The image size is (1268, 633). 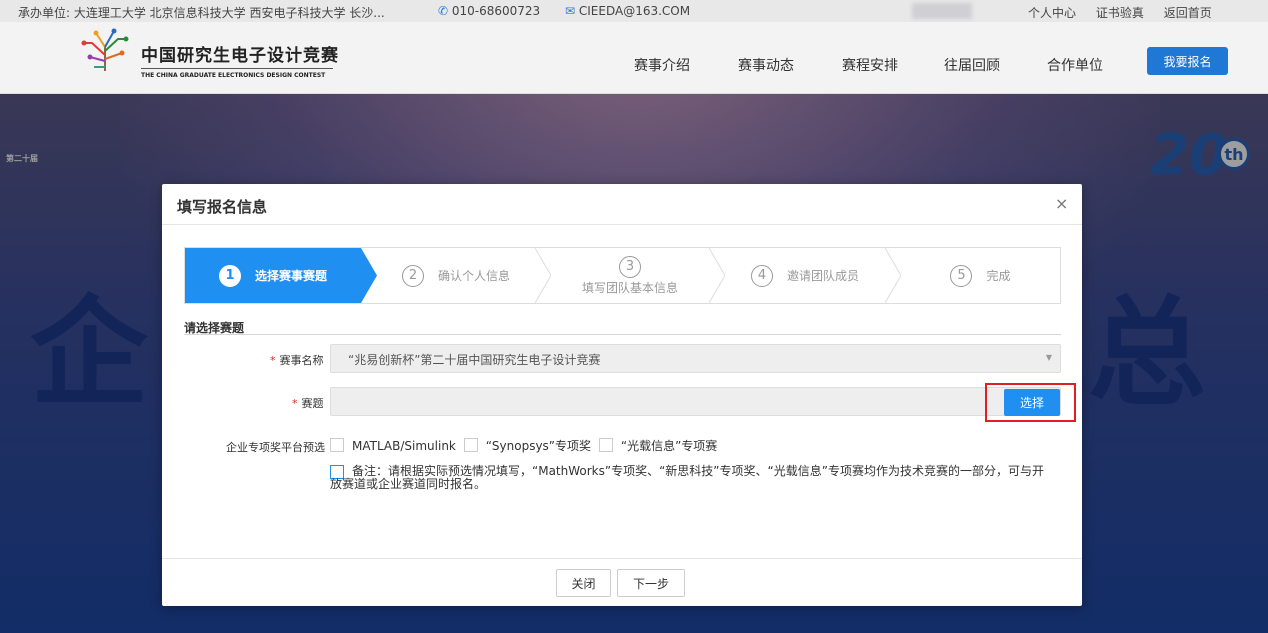 What do you see at coordinates (1075, 65) in the screenshot?
I see `nav-partners: 合作单位` at bounding box center [1075, 65].